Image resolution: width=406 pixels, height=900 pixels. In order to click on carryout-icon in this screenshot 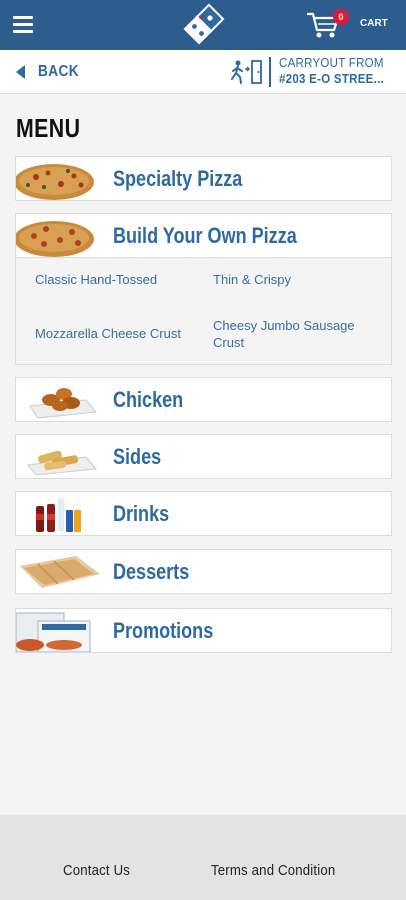, I will do `click(246, 72)`.